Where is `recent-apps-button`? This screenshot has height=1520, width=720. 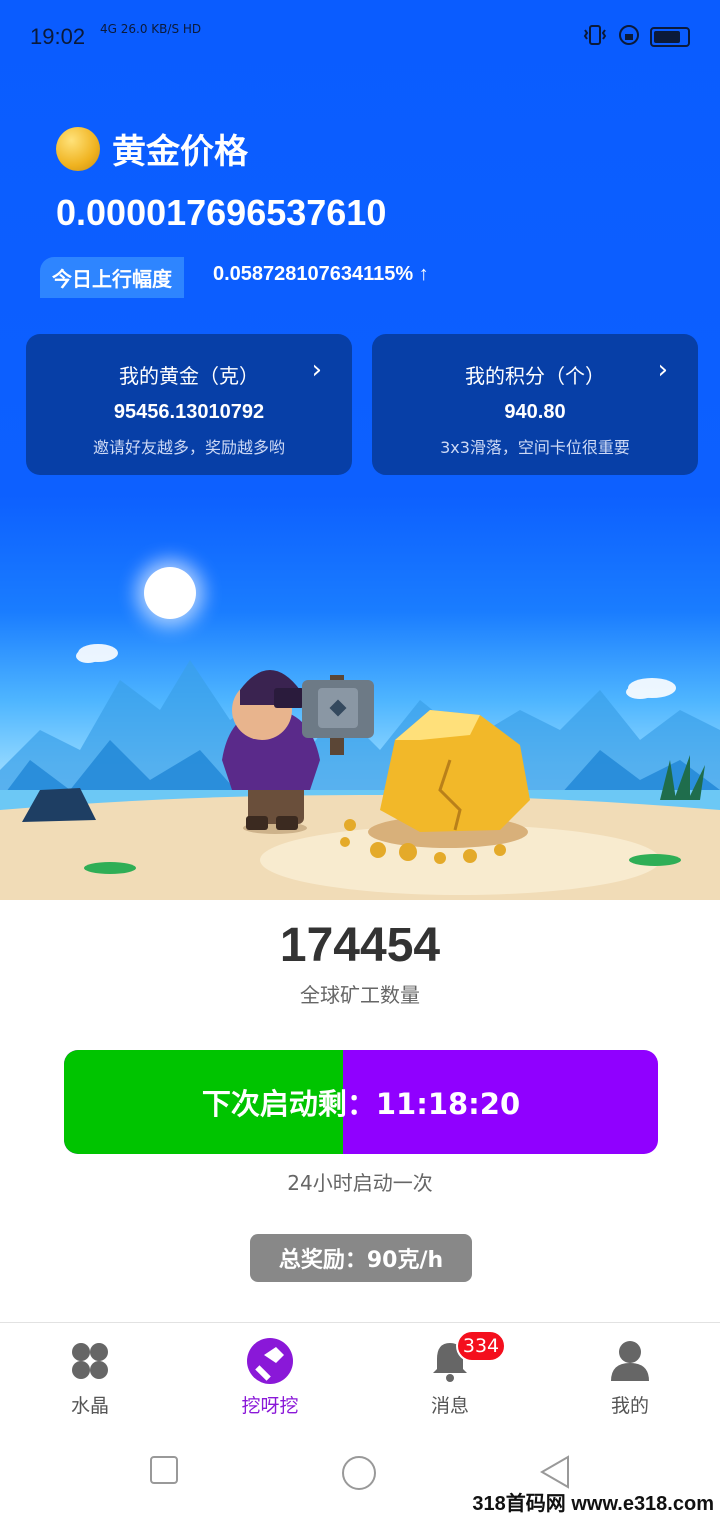
recent-apps-button is located at coordinates (164, 1472).